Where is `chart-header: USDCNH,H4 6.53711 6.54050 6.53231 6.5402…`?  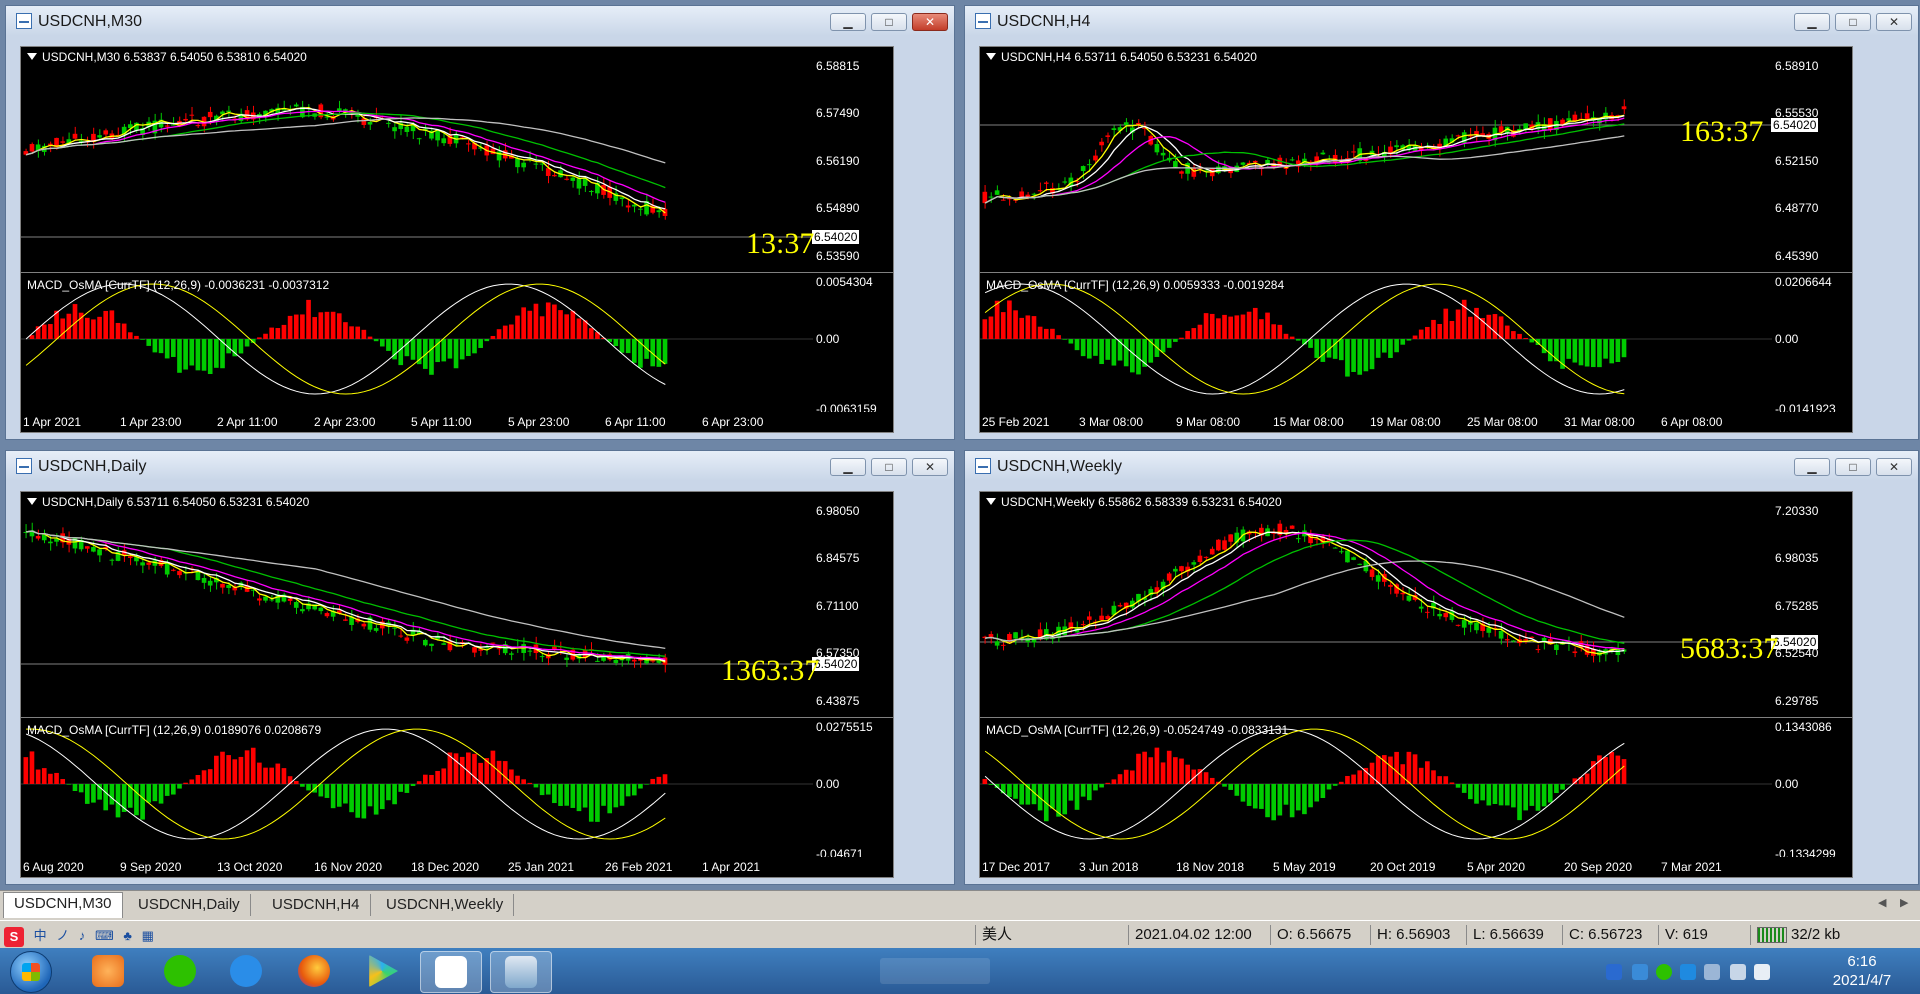 chart-header: USDCNH,H4 6.53711 6.54050 6.53231 6.5402… is located at coordinates (1121, 57).